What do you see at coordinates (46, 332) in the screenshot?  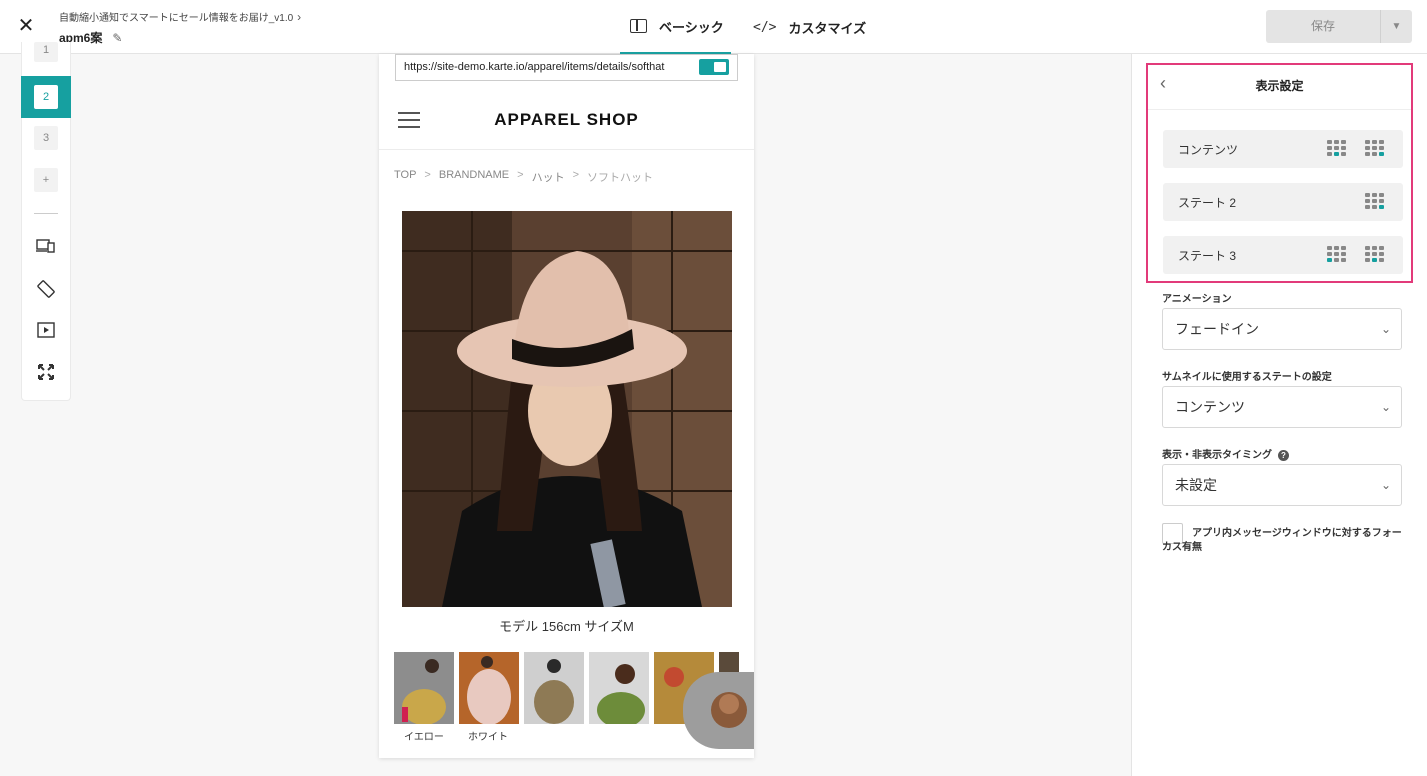 I see `play-preview-icon` at bounding box center [46, 332].